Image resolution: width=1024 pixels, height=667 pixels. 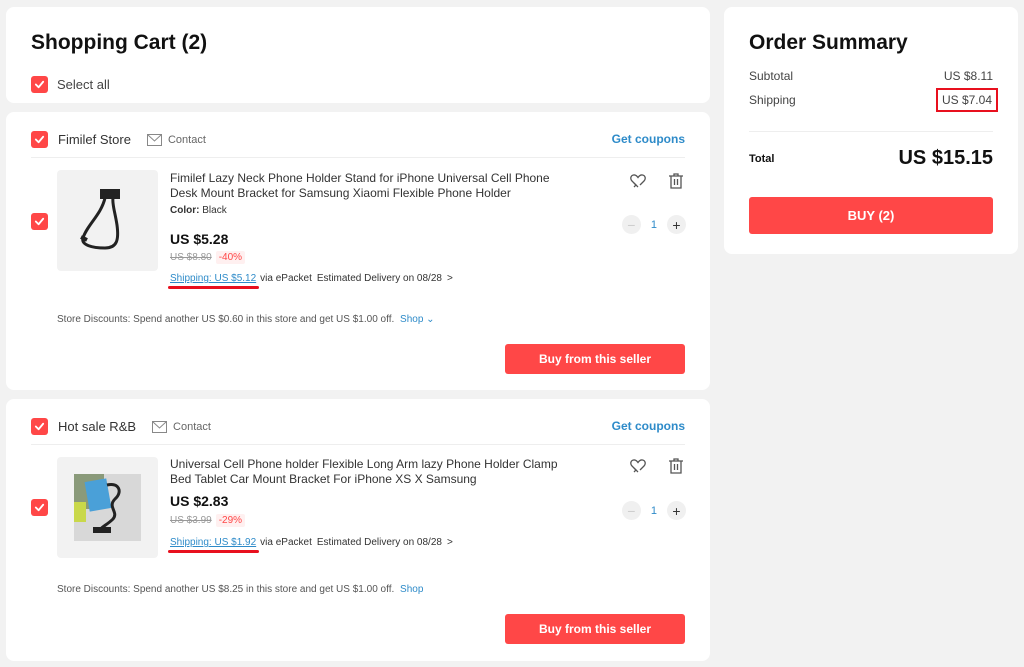 I want to click on product-color: Color: Black, so click(x=198, y=210).